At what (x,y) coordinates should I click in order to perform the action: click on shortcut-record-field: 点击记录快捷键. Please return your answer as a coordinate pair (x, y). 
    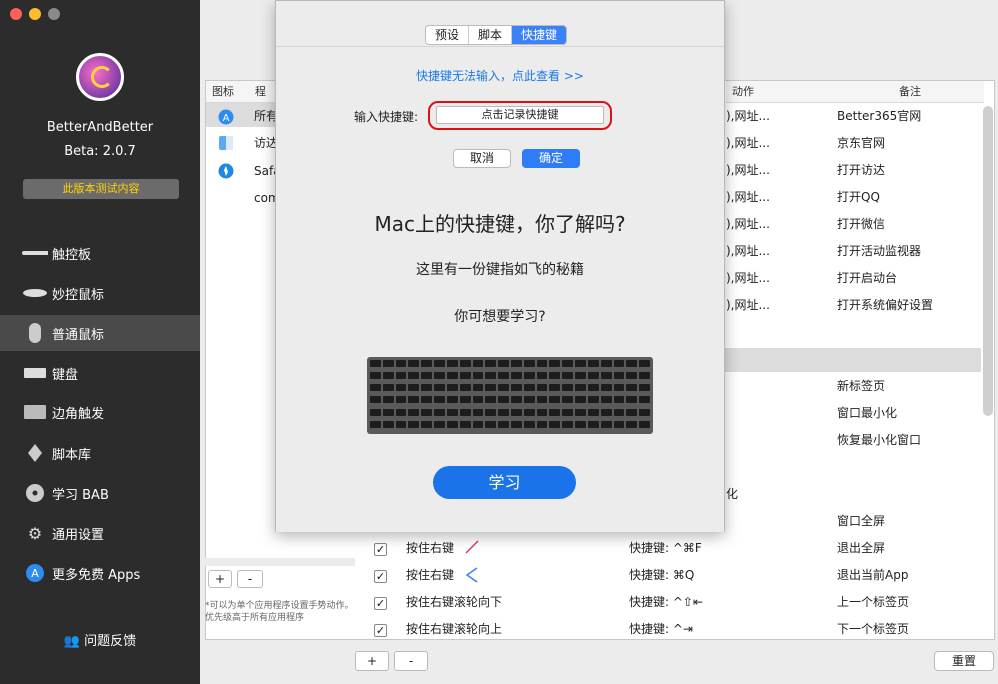
    Looking at the image, I should click on (520, 115).